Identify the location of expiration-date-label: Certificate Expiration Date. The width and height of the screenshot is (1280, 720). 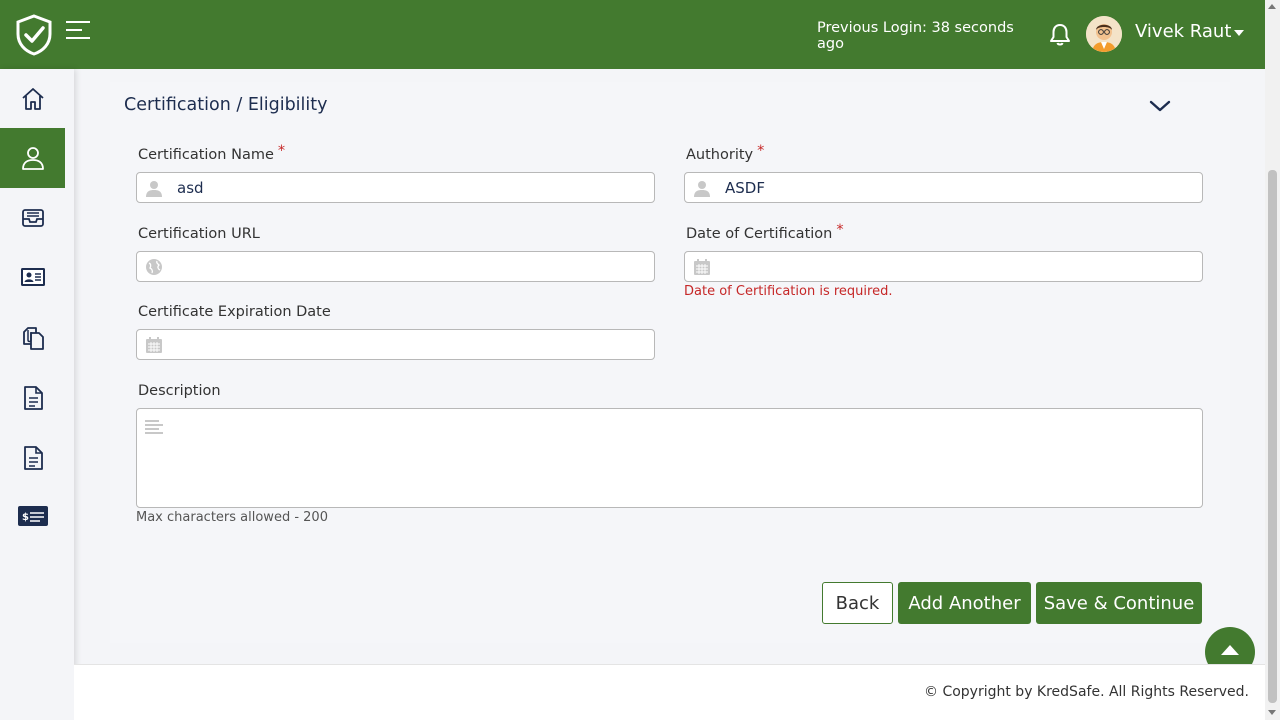
(234, 312).